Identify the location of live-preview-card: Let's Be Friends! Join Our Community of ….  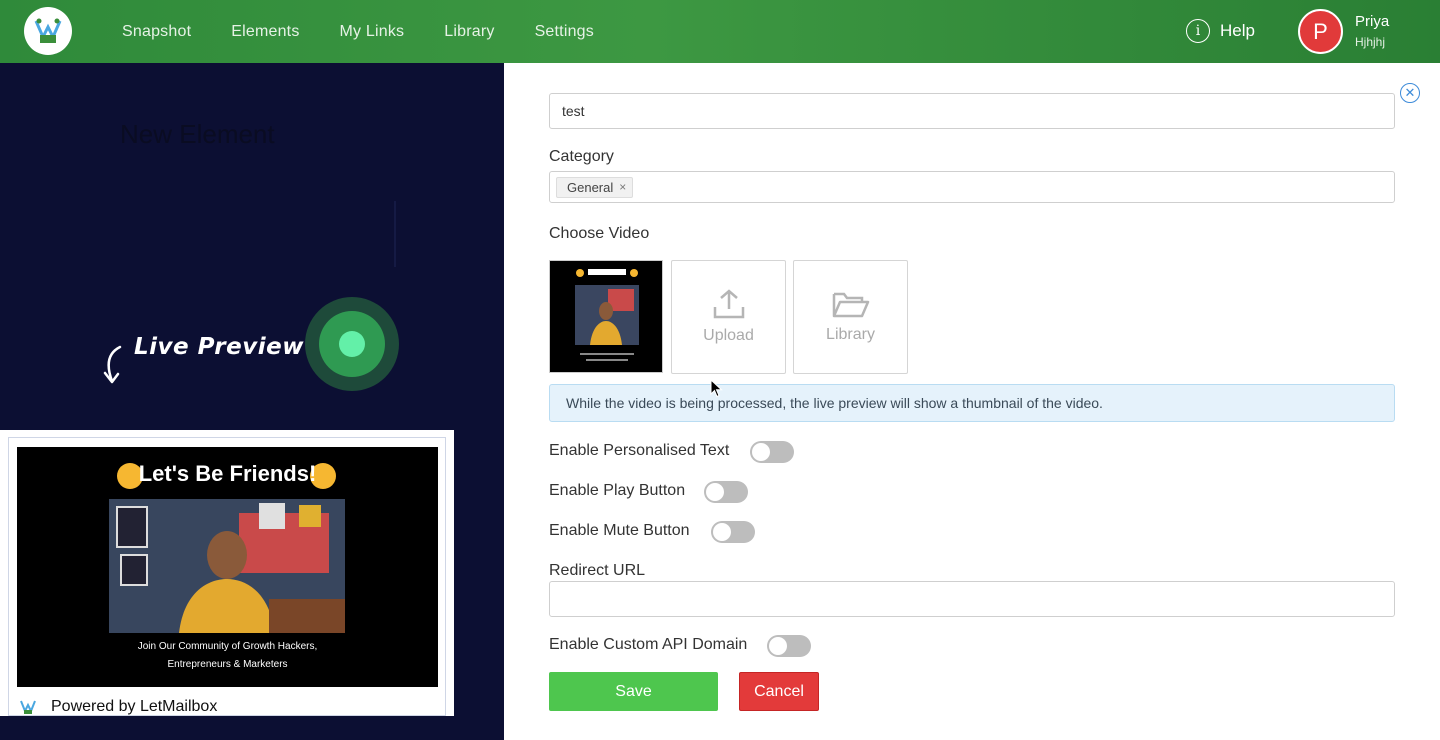
(227, 573).